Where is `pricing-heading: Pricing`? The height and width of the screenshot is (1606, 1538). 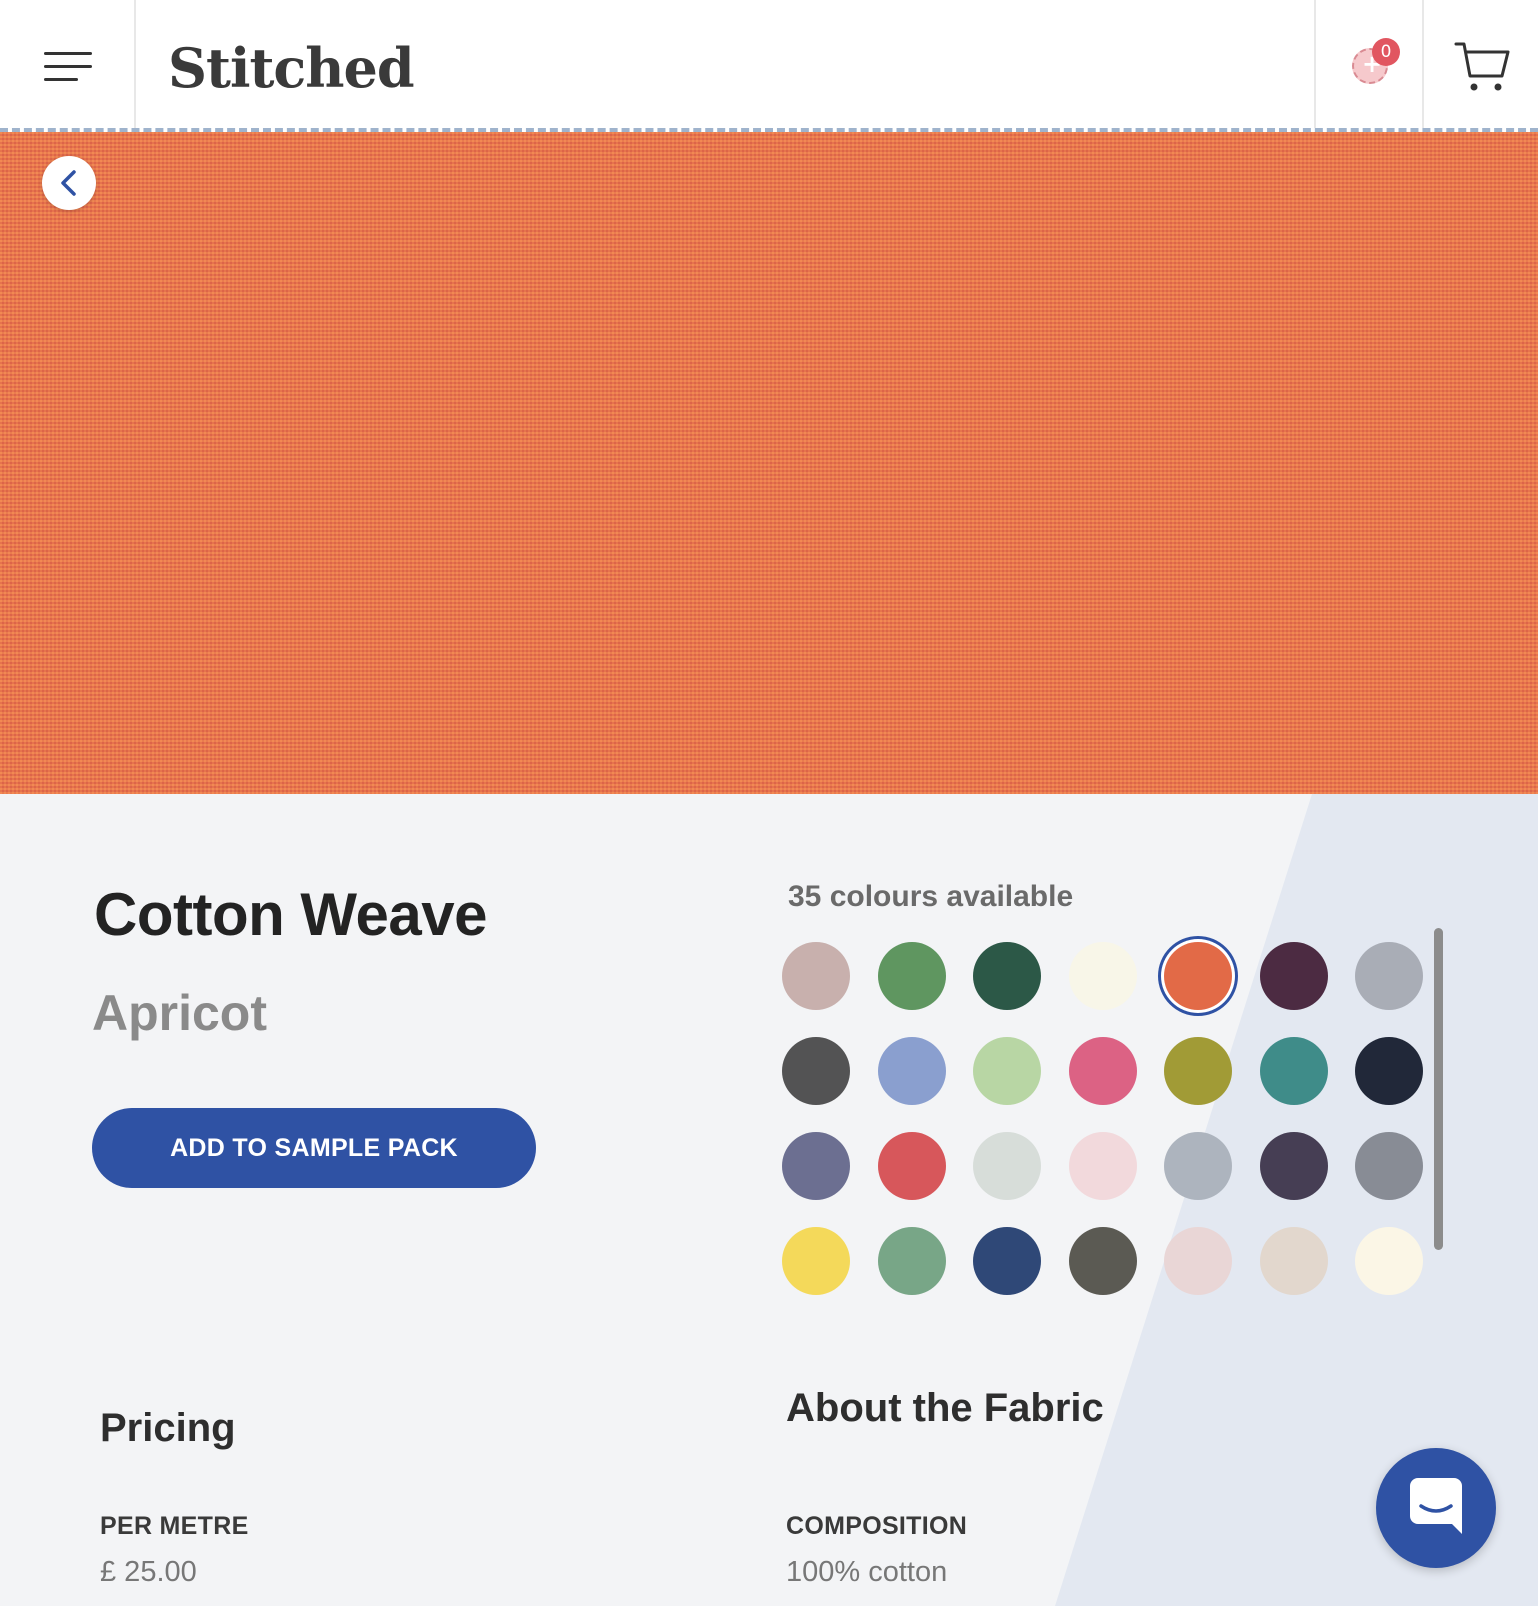 pricing-heading: Pricing is located at coordinates (168, 1428).